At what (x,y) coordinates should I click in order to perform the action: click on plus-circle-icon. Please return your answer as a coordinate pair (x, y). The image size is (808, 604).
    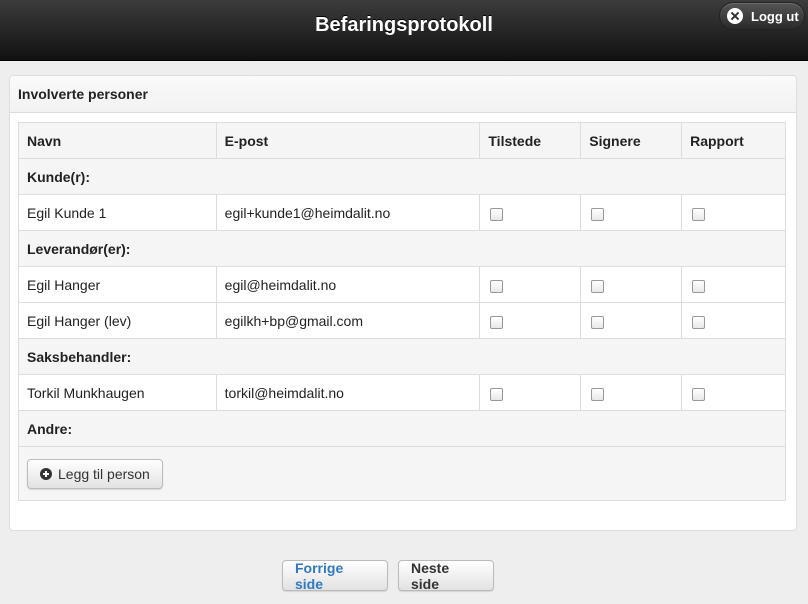
    Looking at the image, I should click on (46, 473).